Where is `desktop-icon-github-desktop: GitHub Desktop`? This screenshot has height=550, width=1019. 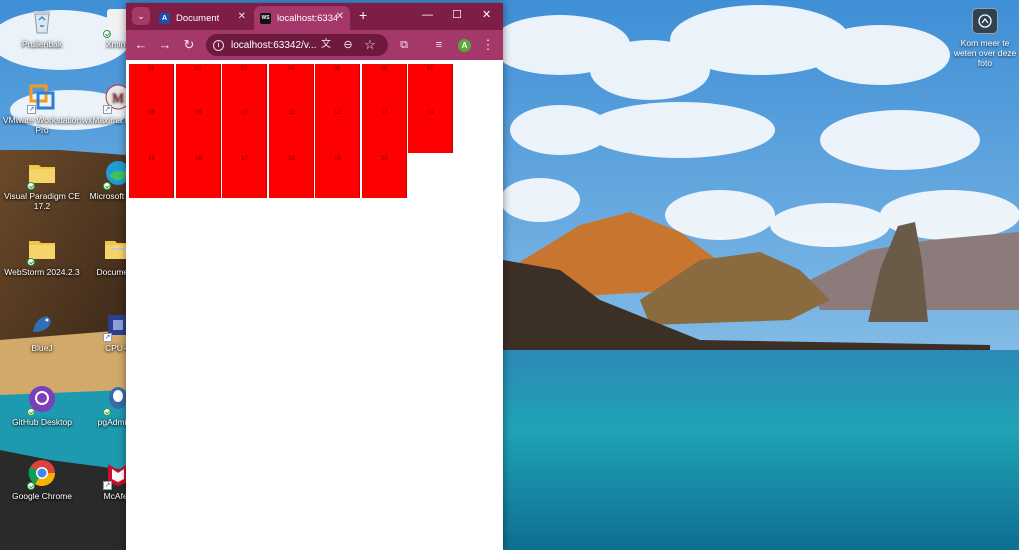 desktop-icon-github-desktop: GitHub Desktop is located at coordinates (42, 405).